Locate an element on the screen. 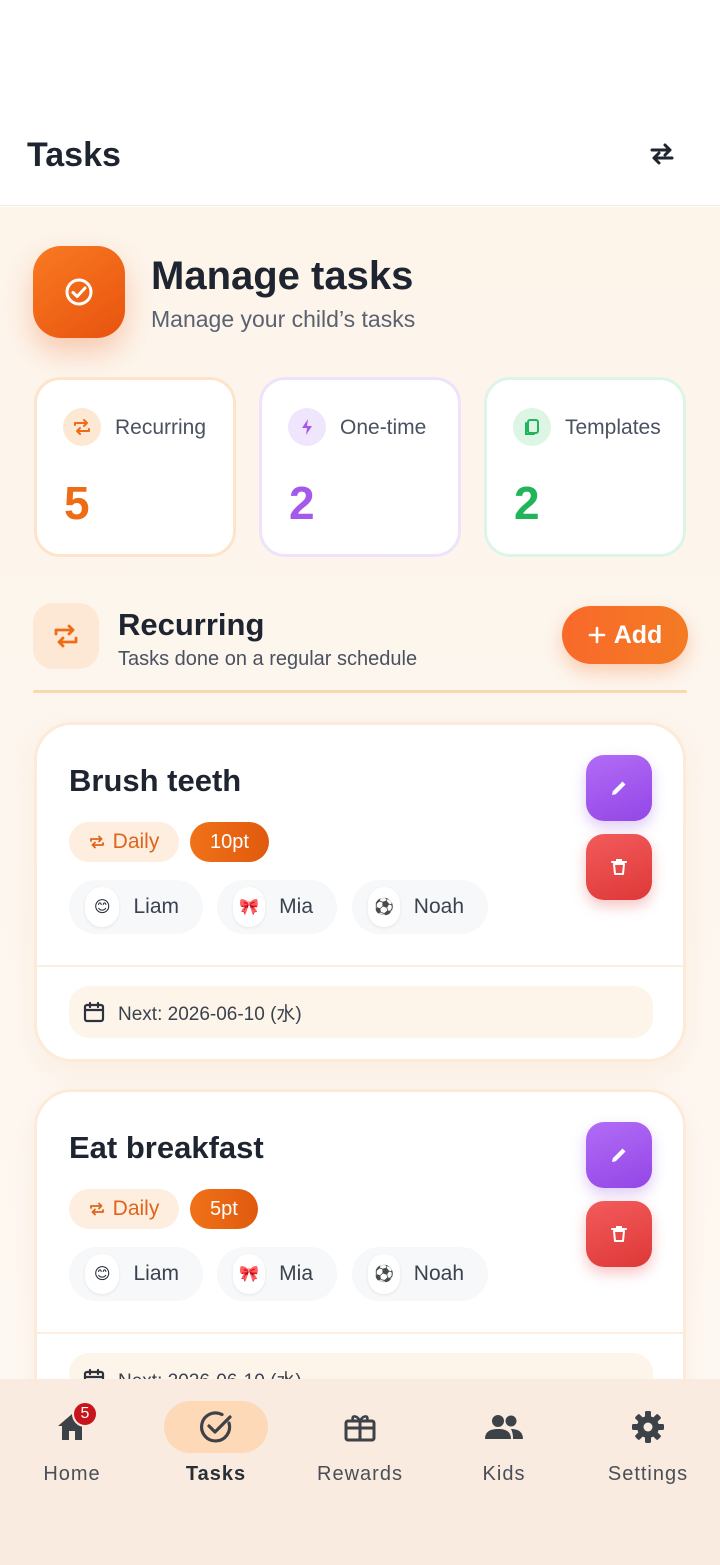 The height and width of the screenshot is (1565, 720). bottom-nav: 5 Home Tasks Rewards Kids Settings is located at coordinates (360, 1472).